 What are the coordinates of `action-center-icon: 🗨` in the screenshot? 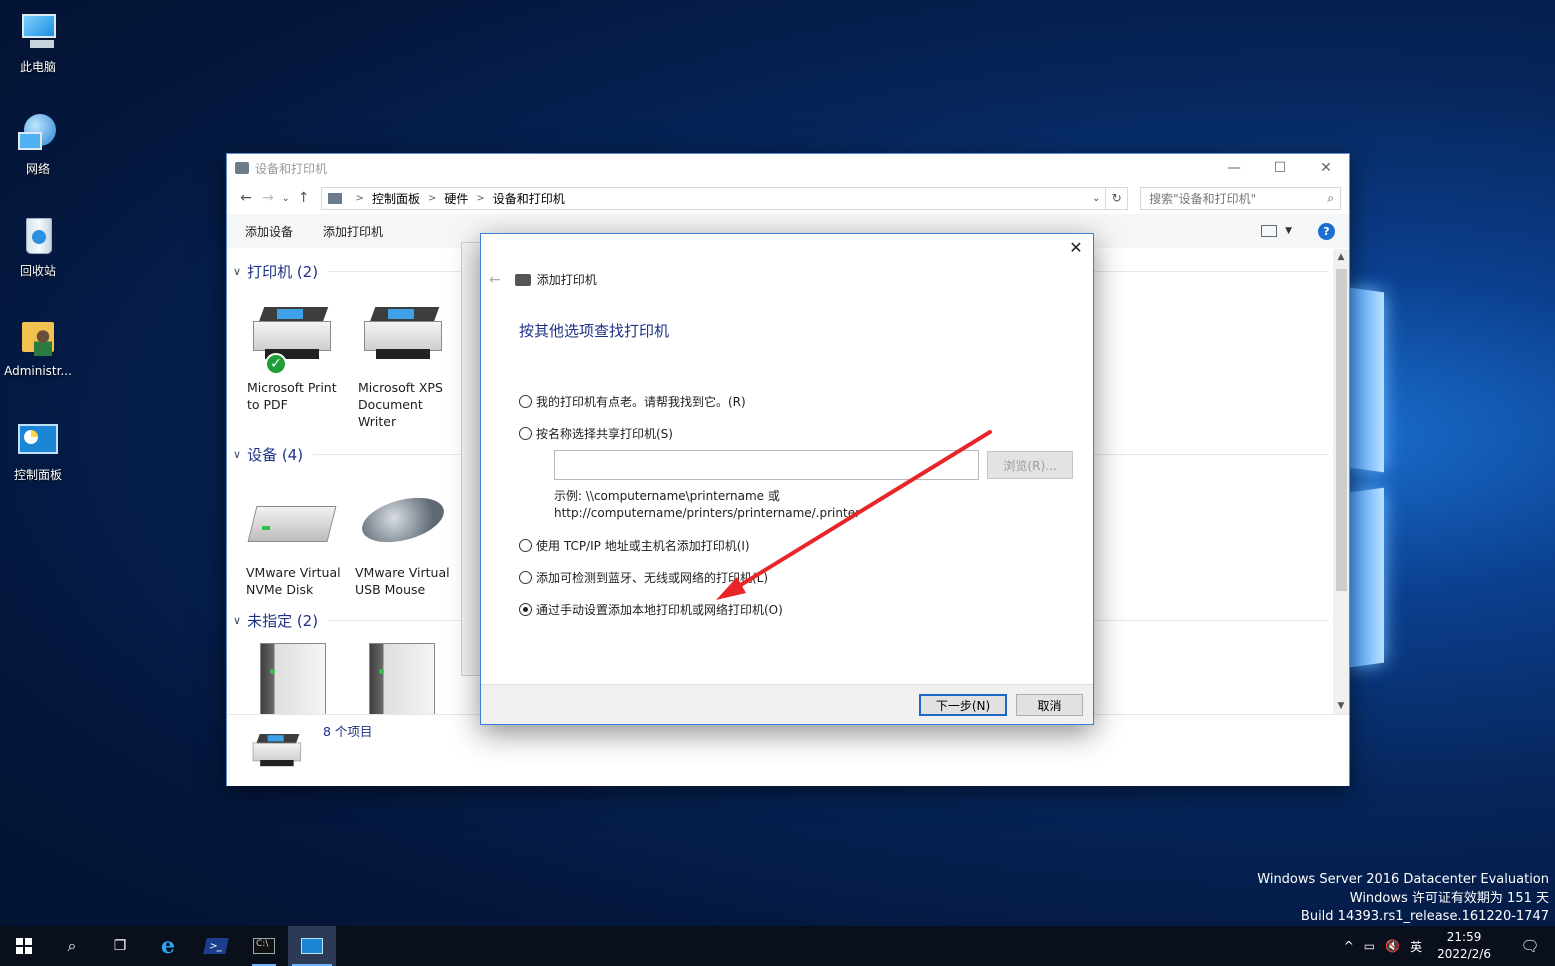 It's located at (1530, 946).